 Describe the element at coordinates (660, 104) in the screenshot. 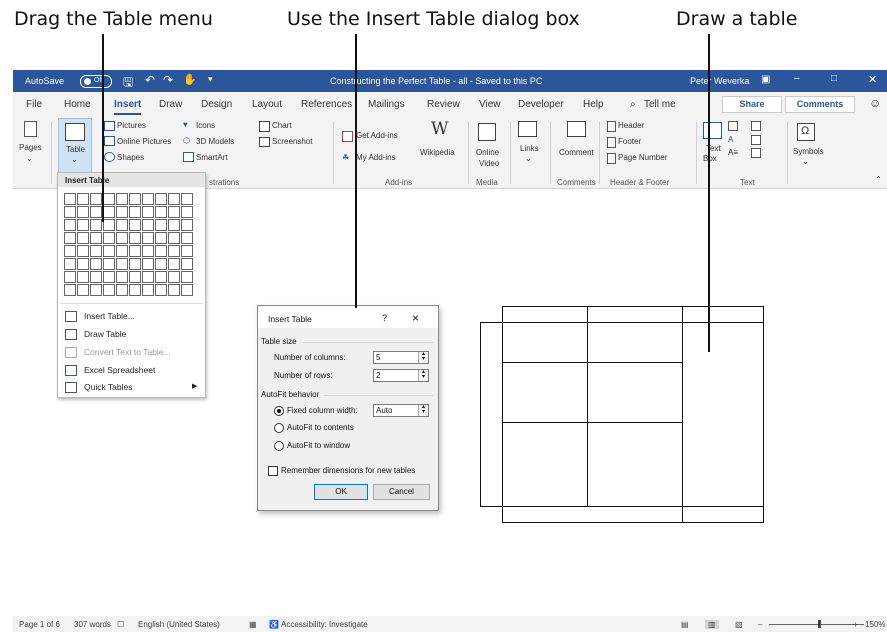

I see `tell-me: Tell me` at that location.